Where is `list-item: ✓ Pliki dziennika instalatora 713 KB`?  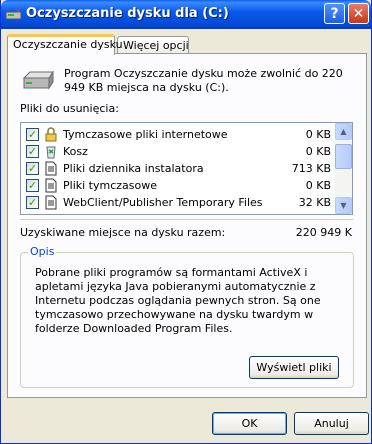 list-item: ✓ Pliki dziennika instalatora 713 KB is located at coordinates (179, 168).